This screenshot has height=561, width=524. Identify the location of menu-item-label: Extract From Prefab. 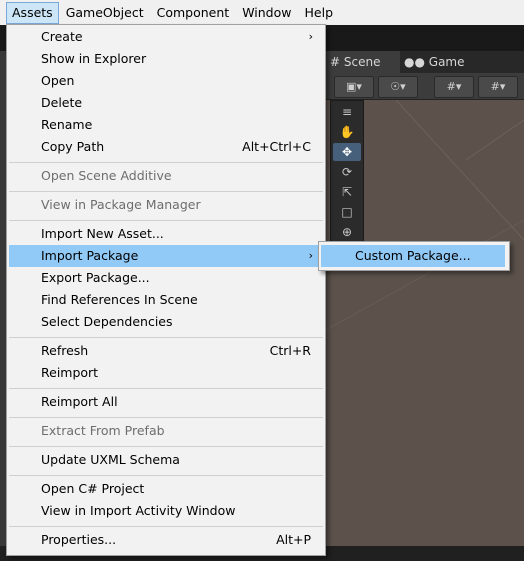
(103, 430).